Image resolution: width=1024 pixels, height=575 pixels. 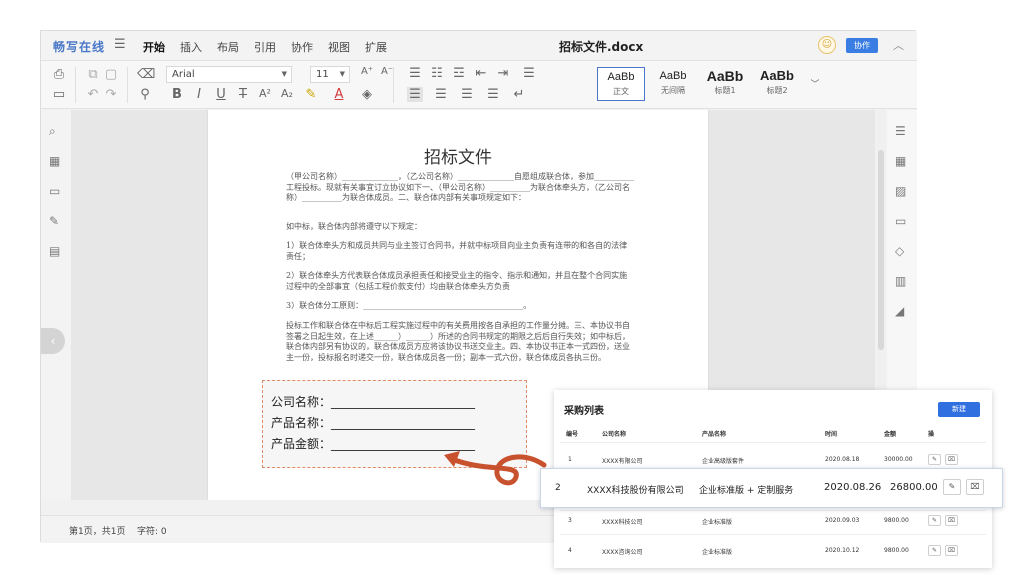 I want to click on row-amount: 26800.00, so click(x=914, y=487).